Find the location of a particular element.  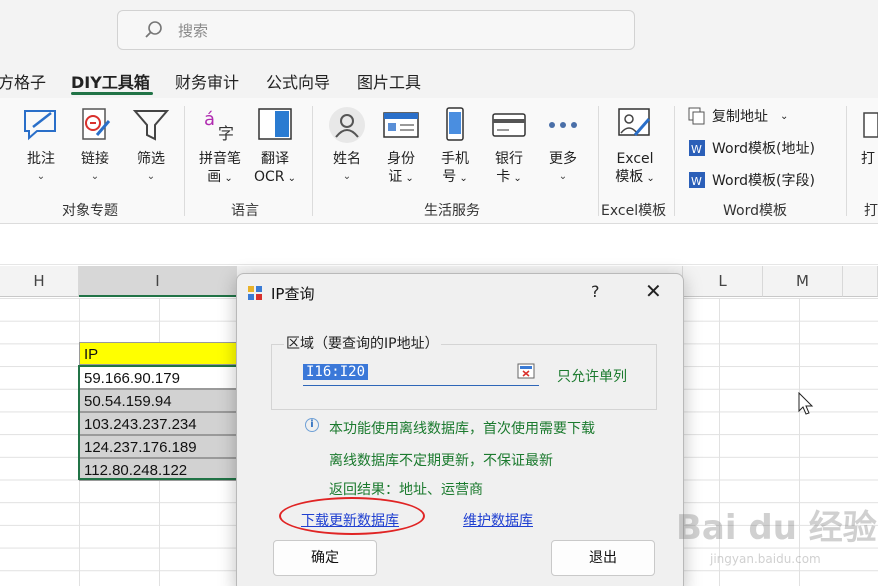

watermark-logo: Bai du 经验 is located at coordinates (776, 528).